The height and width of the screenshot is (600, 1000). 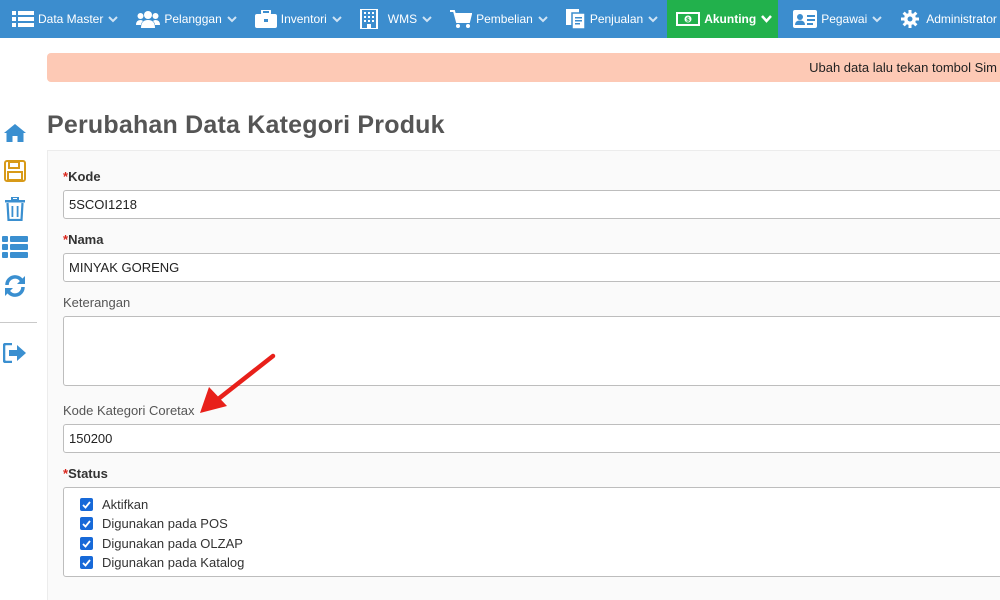 What do you see at coordinates (148, 19) in the screenshot?
I see `users-icon` at bounding box center [148, 19].